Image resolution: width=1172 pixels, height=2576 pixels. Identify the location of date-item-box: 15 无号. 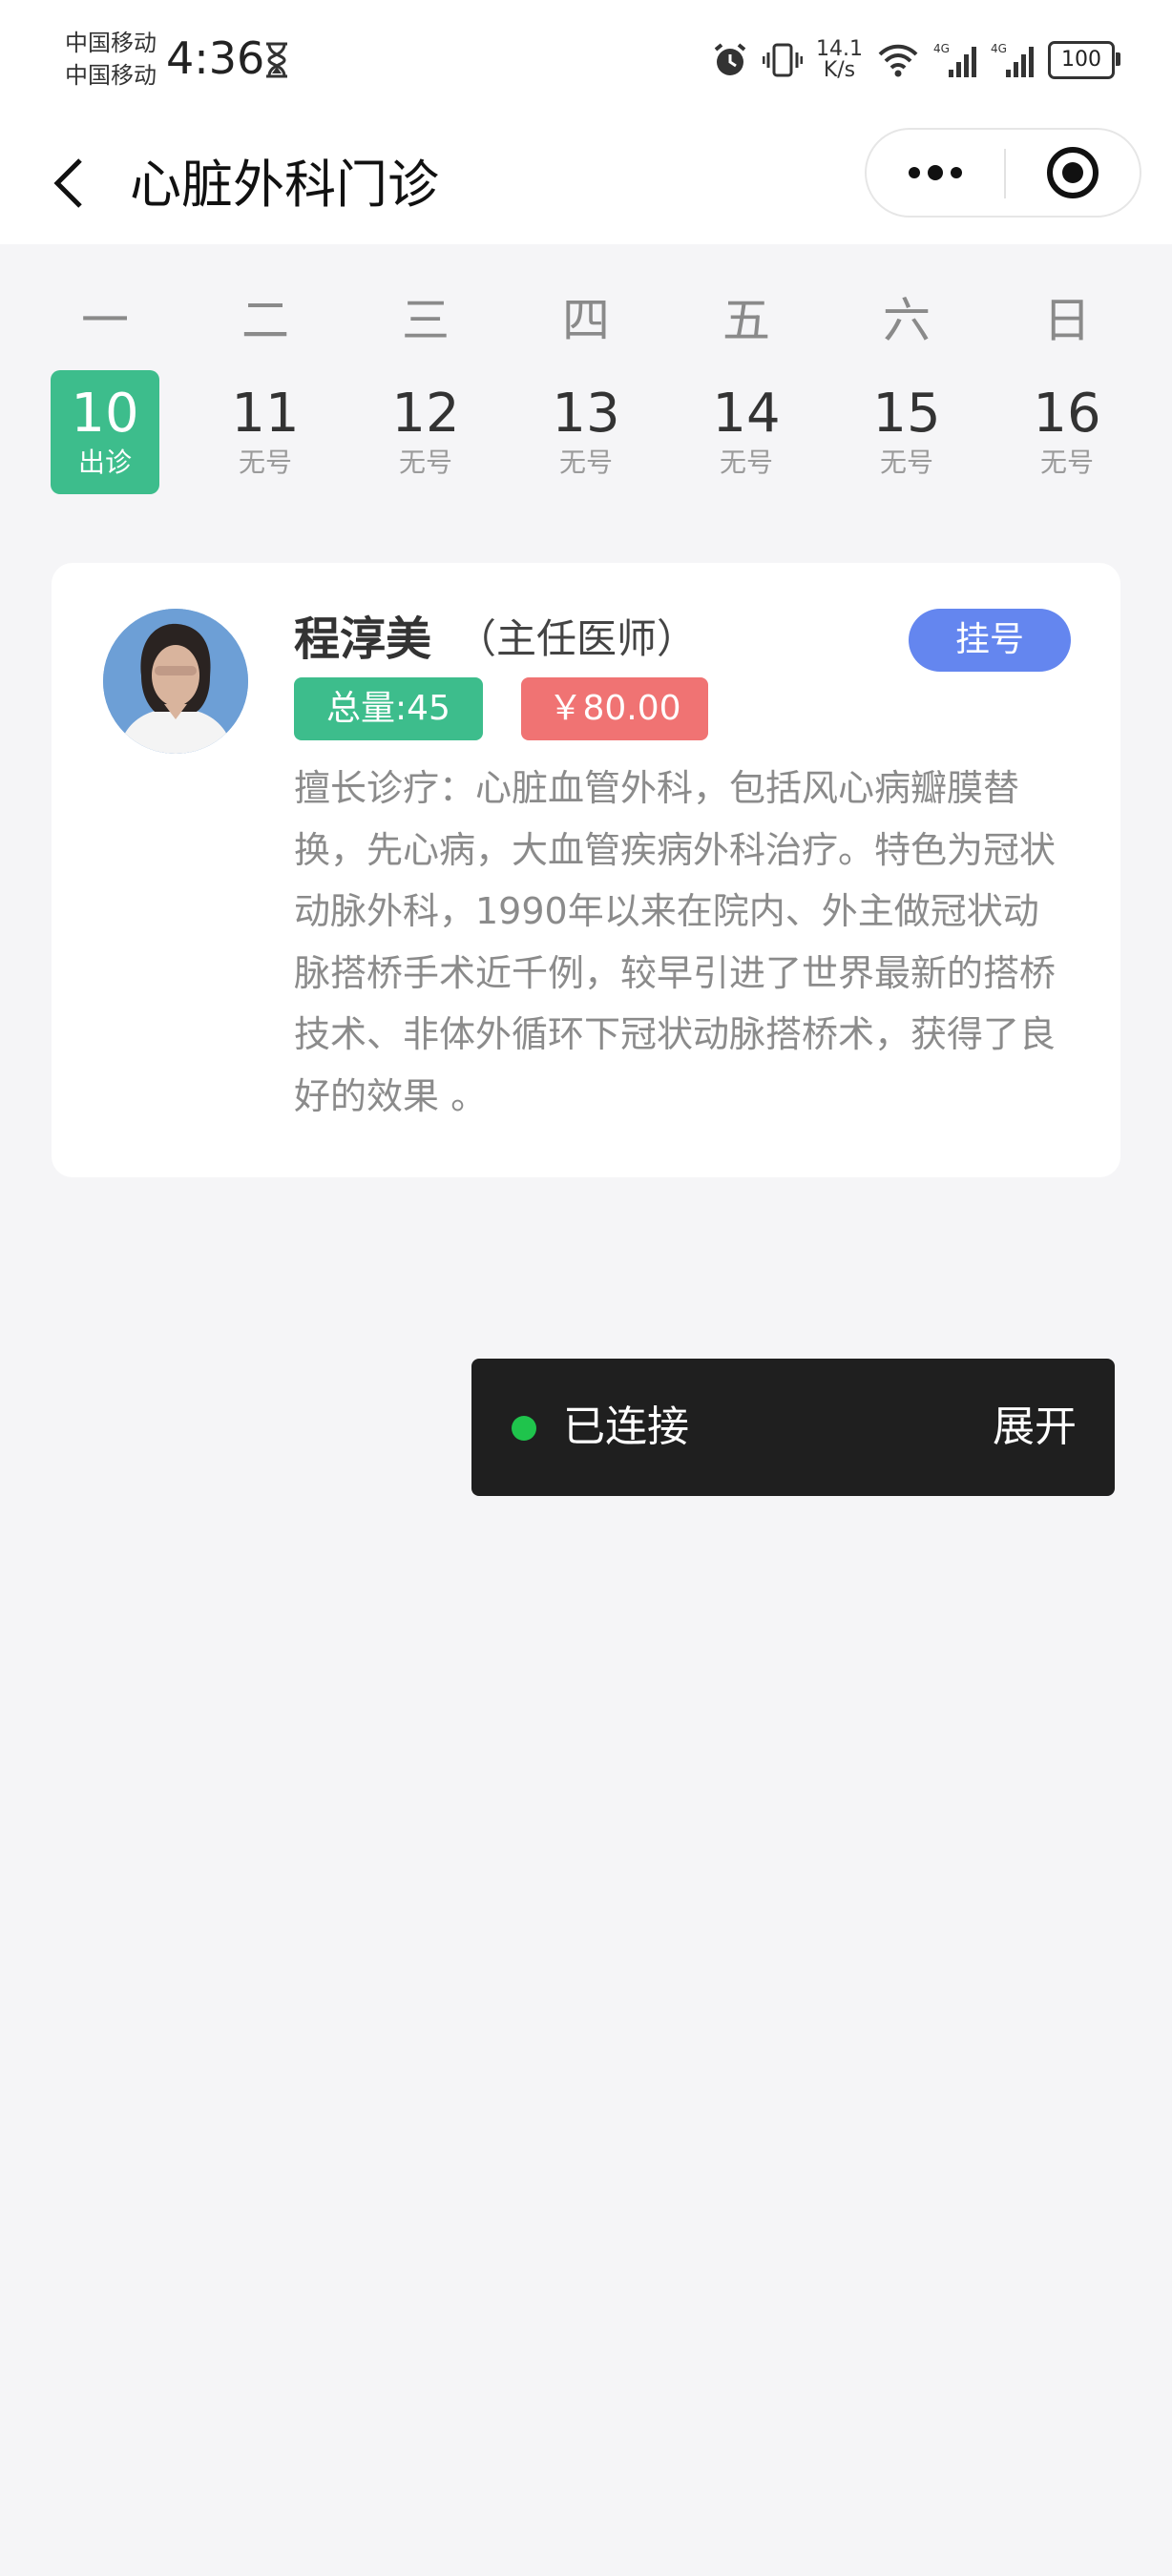
(906, 432).